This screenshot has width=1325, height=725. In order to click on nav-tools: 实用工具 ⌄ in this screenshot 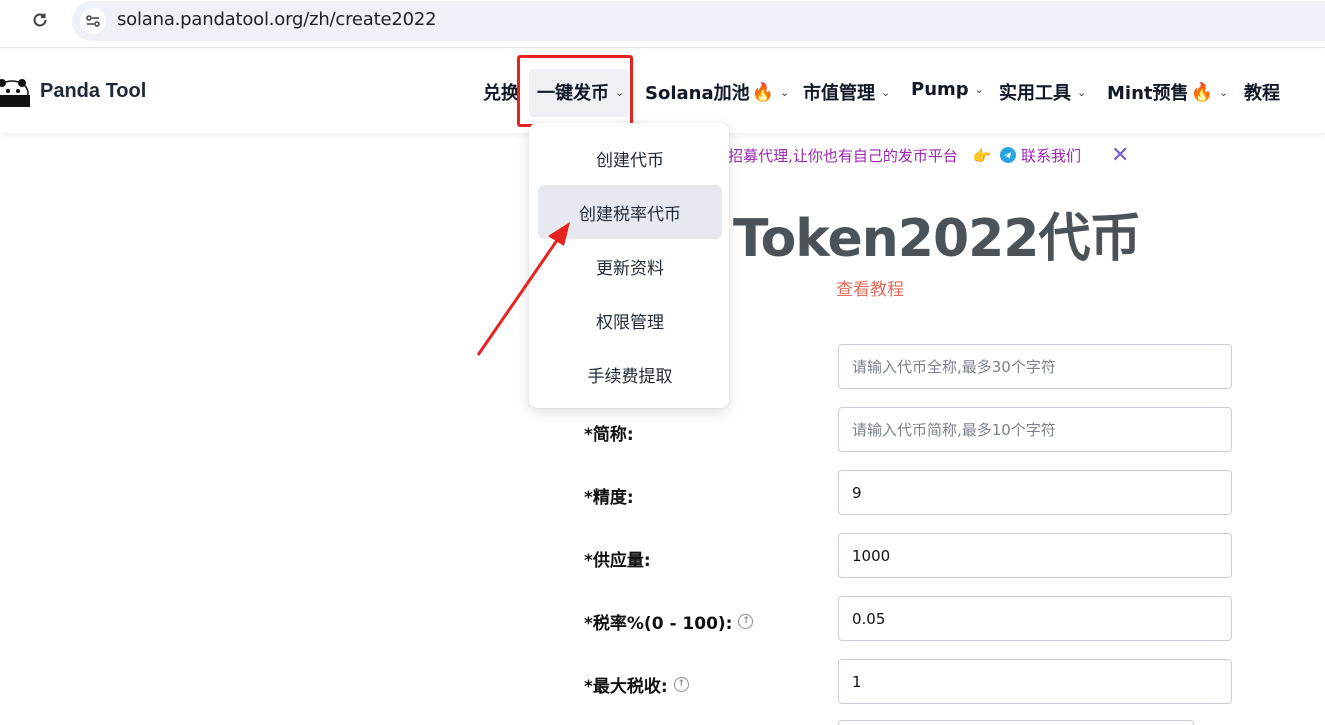, I will do `click(1042, 92)`.